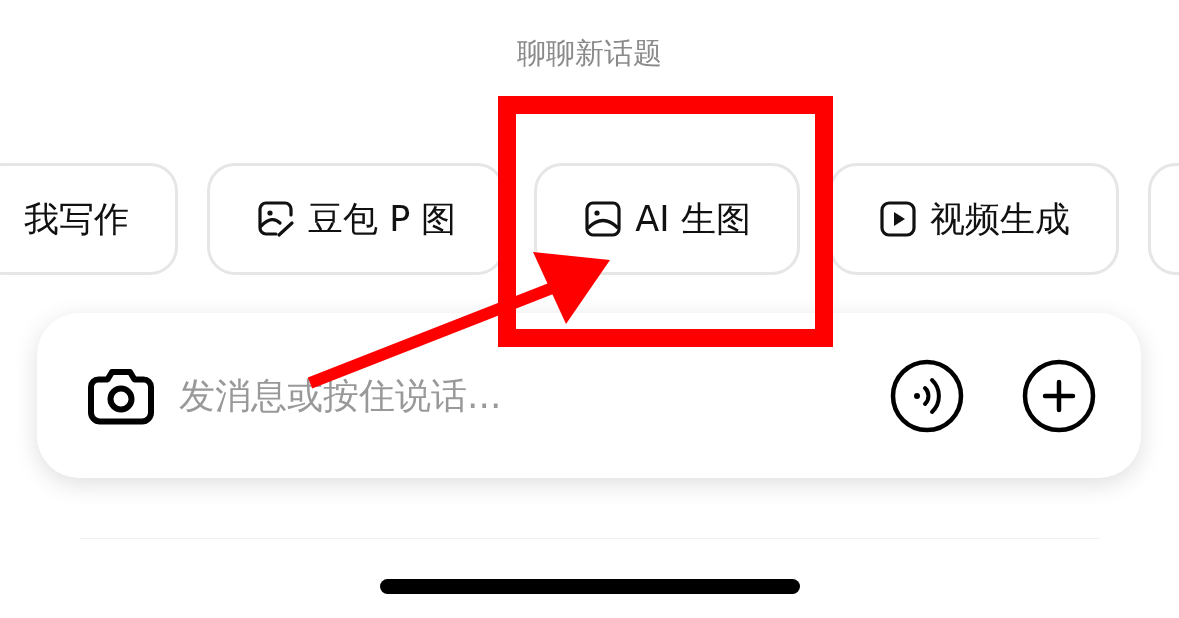 Image resolution: width=1179 pixels, height=618 pixels. I want to click on plus-icon, so click(1059, 395).